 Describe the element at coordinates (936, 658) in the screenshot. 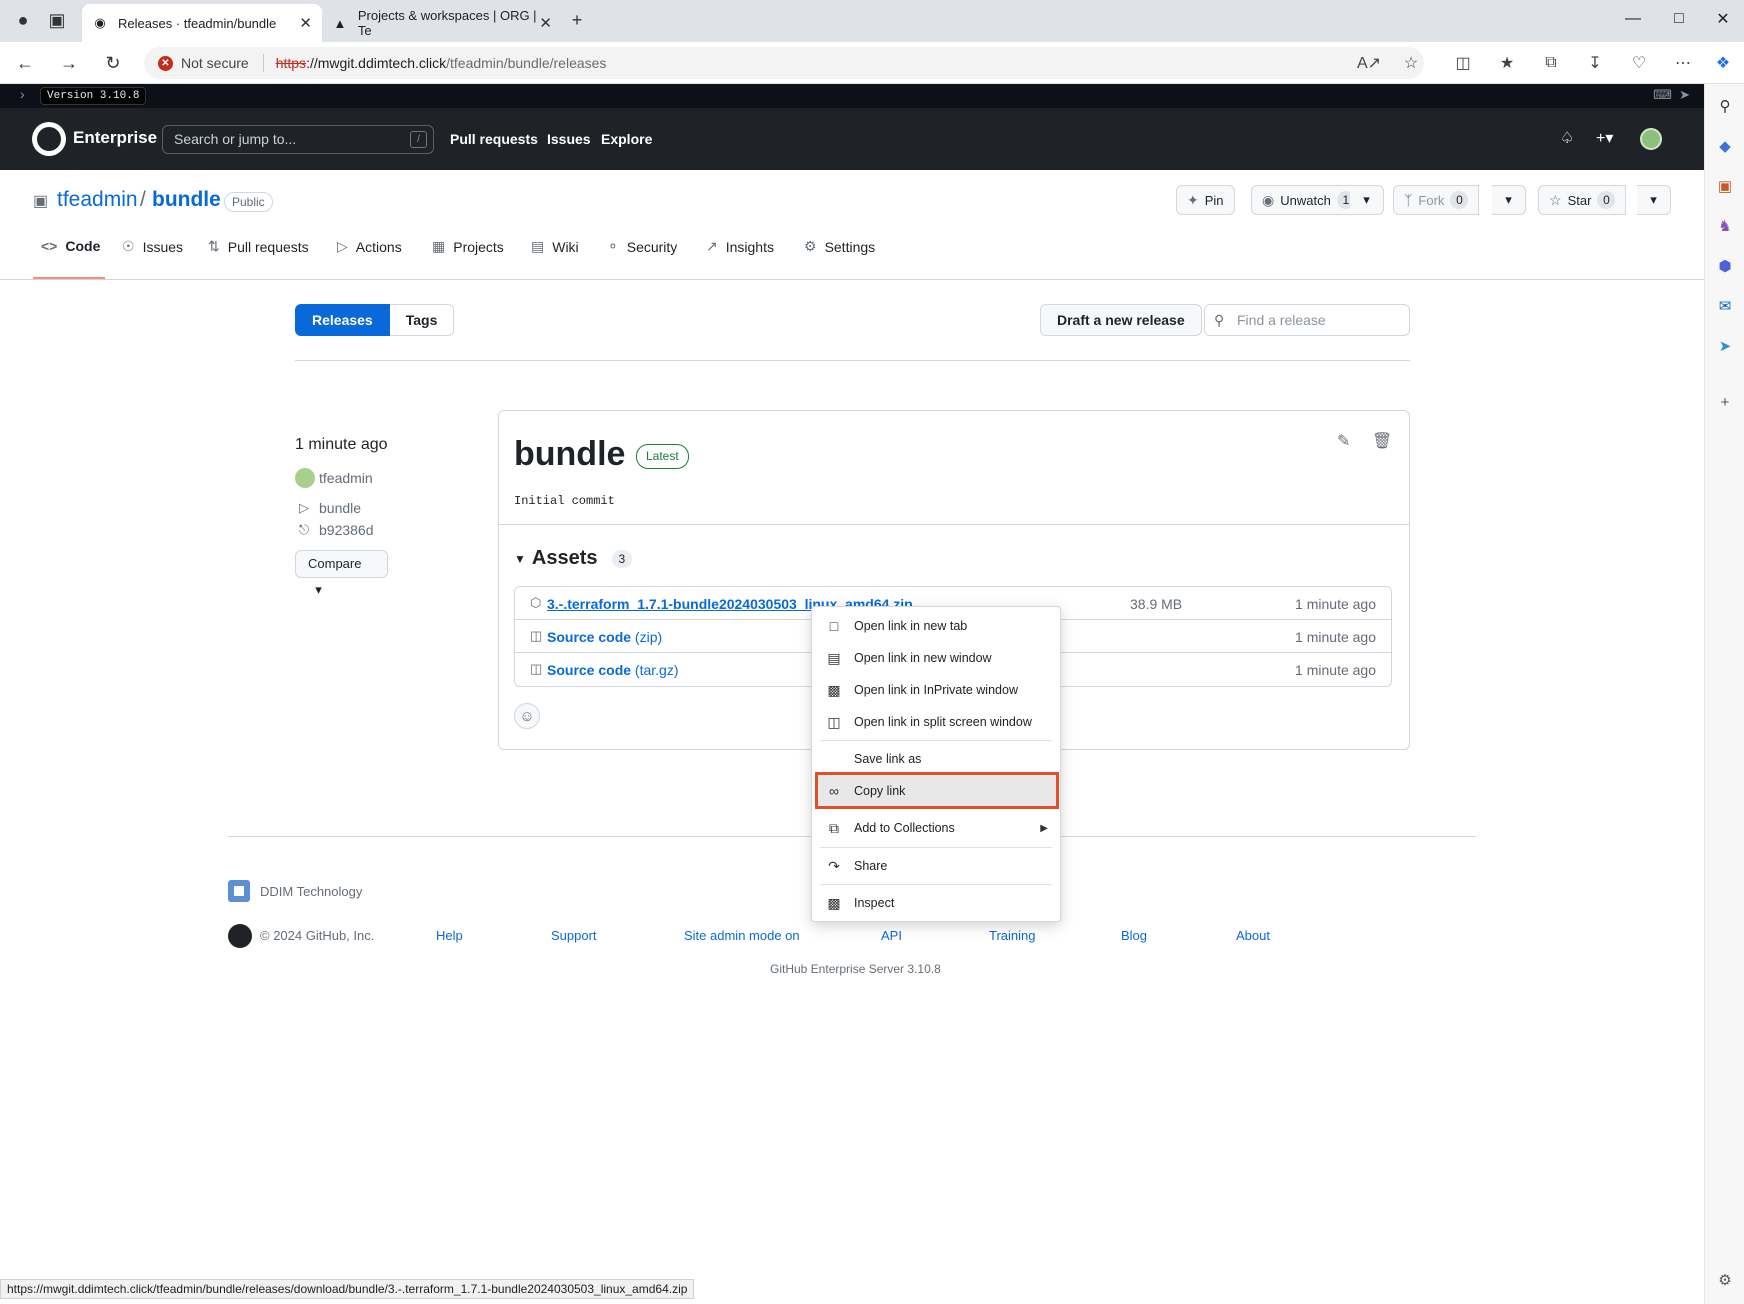

I see `menu-open-new-window: ▤ Open link in new window` at that location.